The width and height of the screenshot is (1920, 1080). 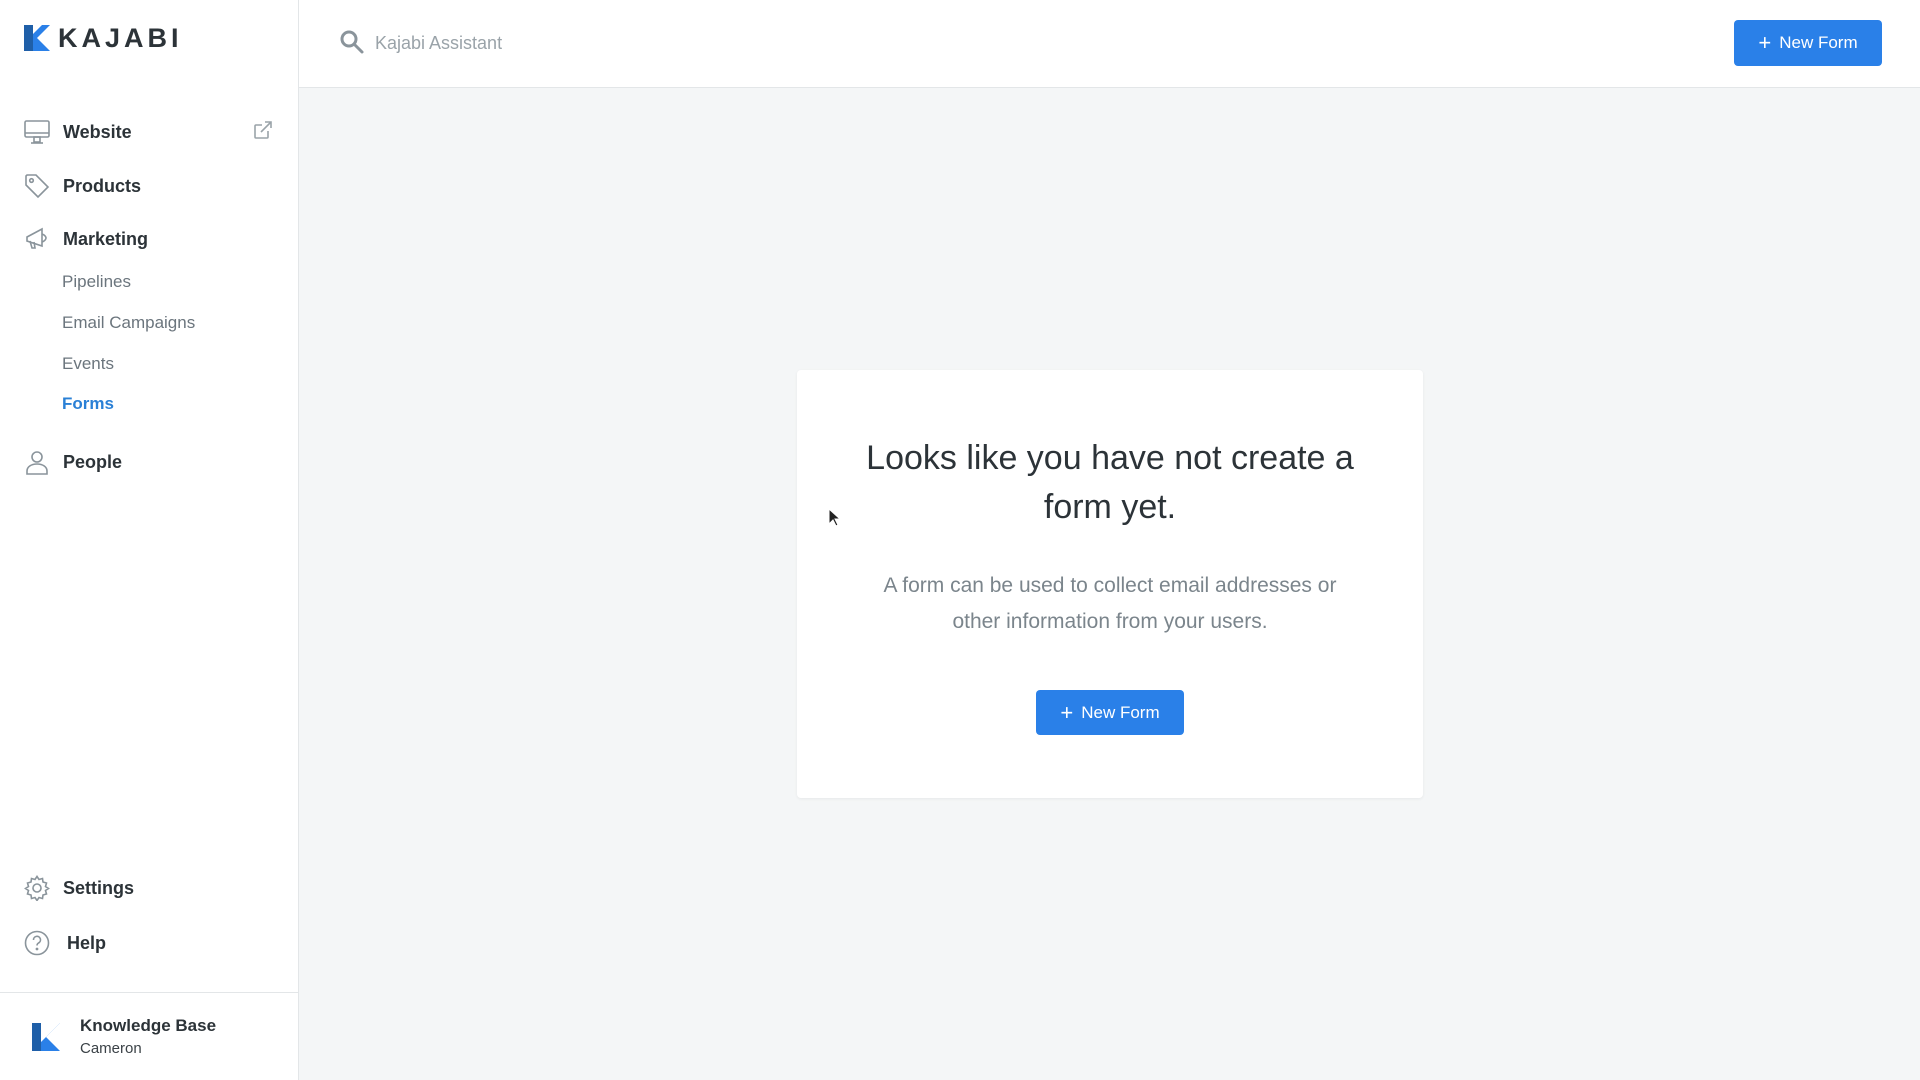 What do you see at coordinates (106, 238) in the screenshot?
I see `sidebar-item-label: Marketing` at bounding box center [106, 238].